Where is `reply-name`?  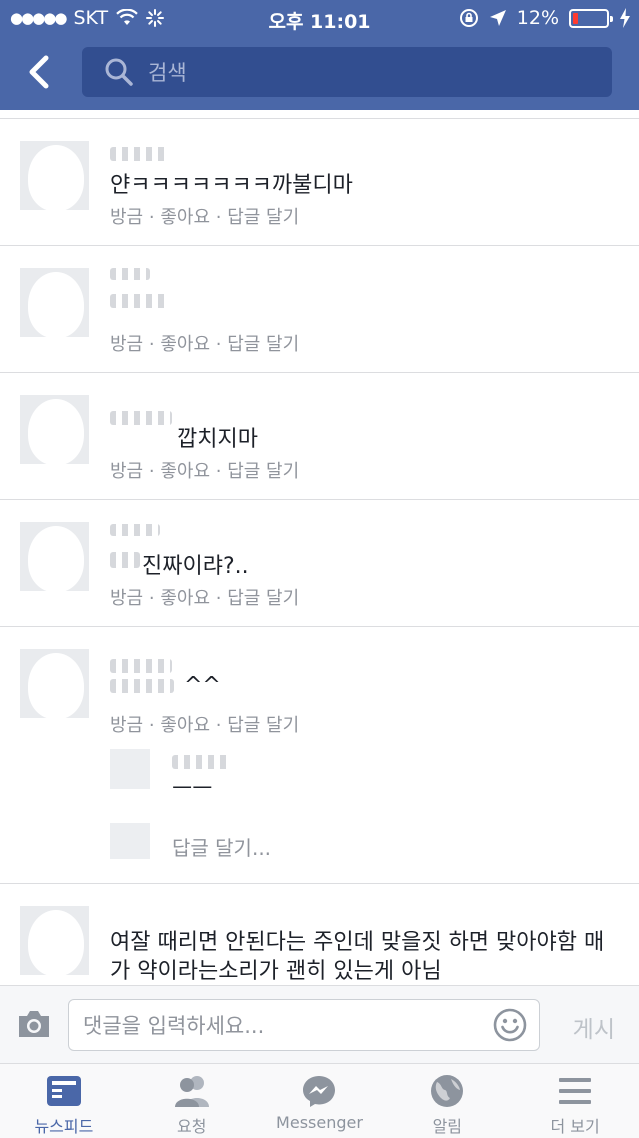 reply-name is located at coordinates (202, 762).